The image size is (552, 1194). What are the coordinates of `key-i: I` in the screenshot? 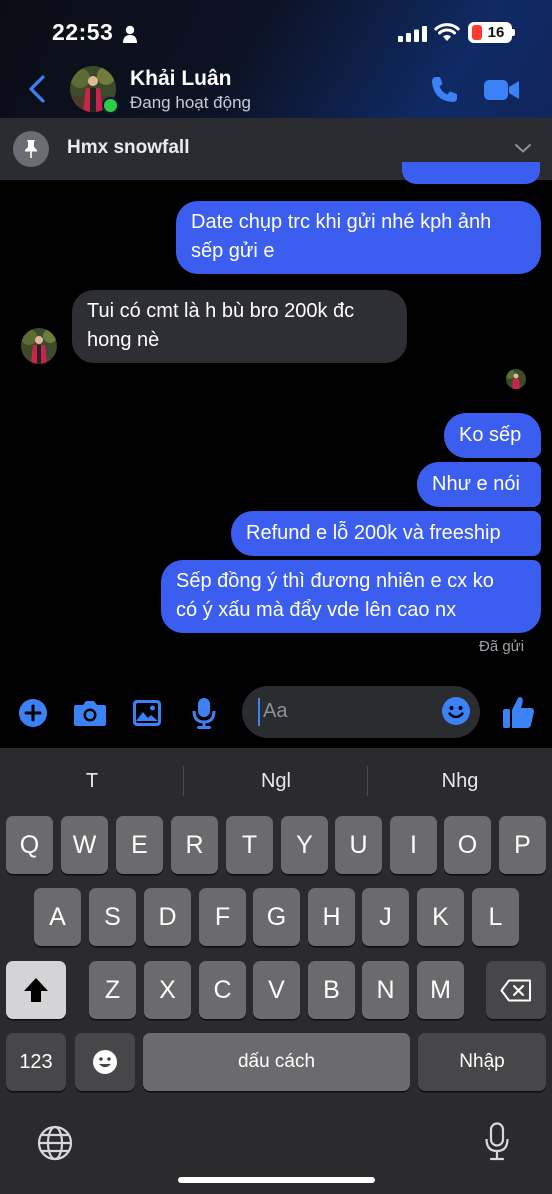 It's located at (413, 845).